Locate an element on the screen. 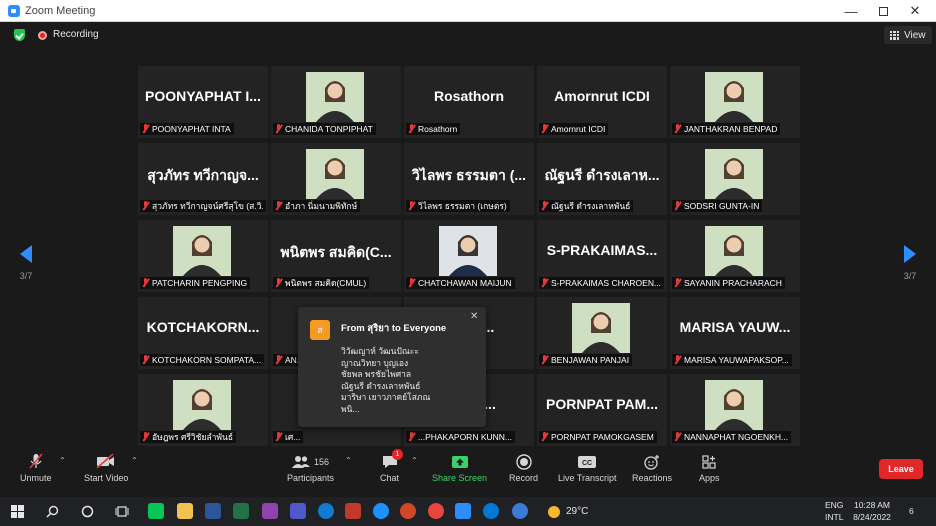 The height and width of the screenshot is (526, 936). chrome-icon is located at coordinates (436, 511).